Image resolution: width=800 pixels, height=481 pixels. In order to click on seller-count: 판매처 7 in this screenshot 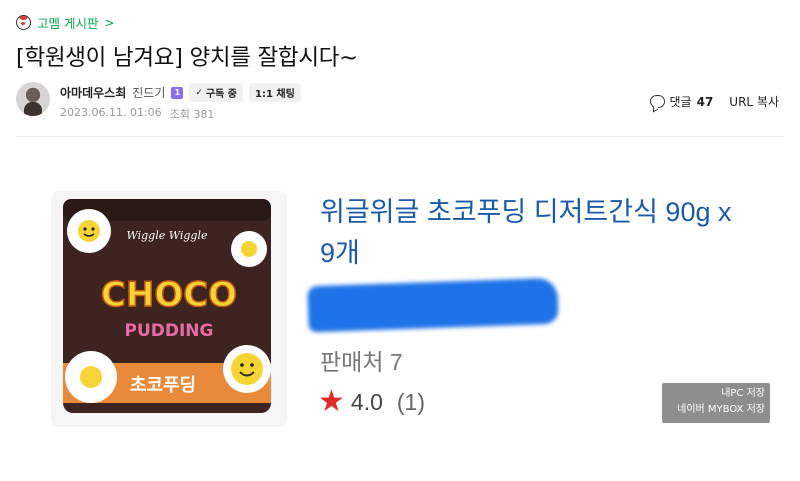, I will do `click(361, 360)`.